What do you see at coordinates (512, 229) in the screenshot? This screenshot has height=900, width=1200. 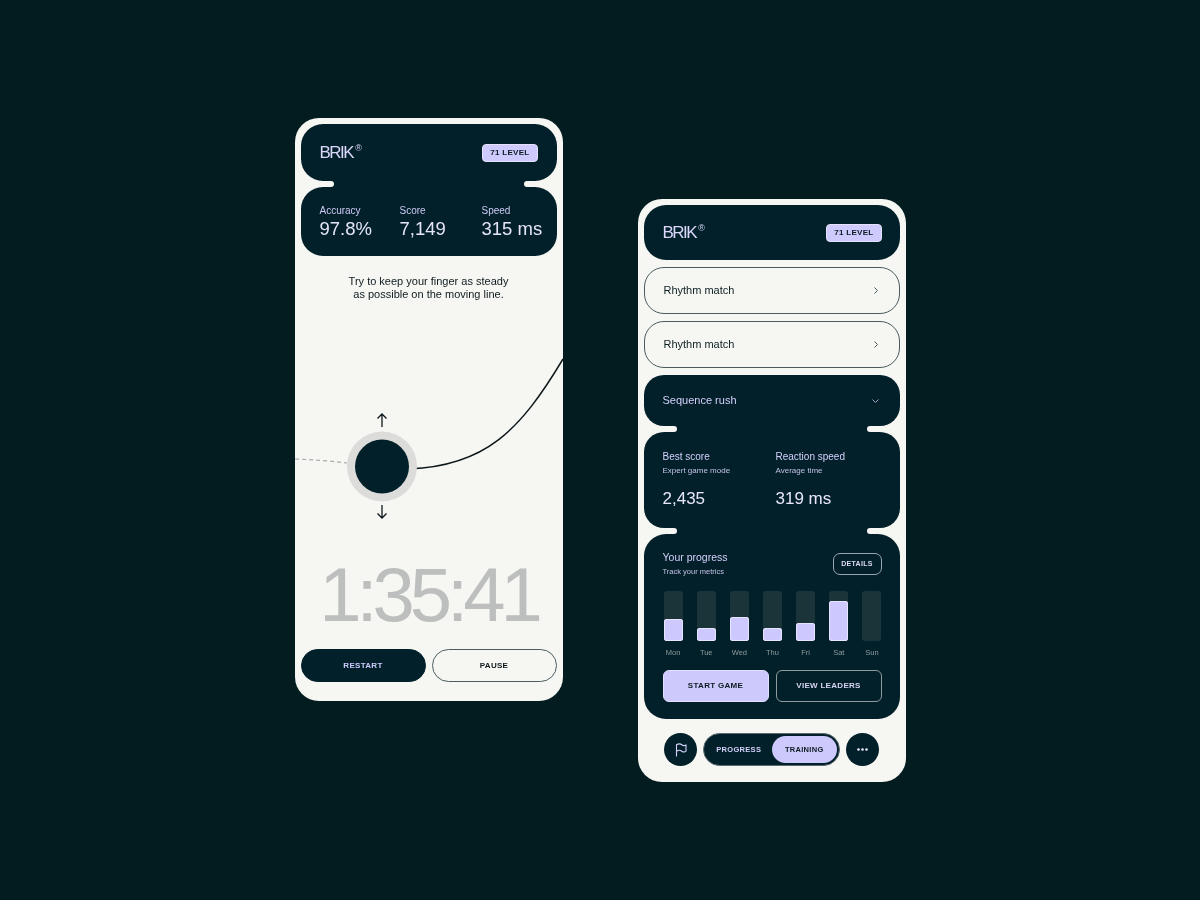 I see `stat-value: 315 ms` at bounding box center [512, 229].